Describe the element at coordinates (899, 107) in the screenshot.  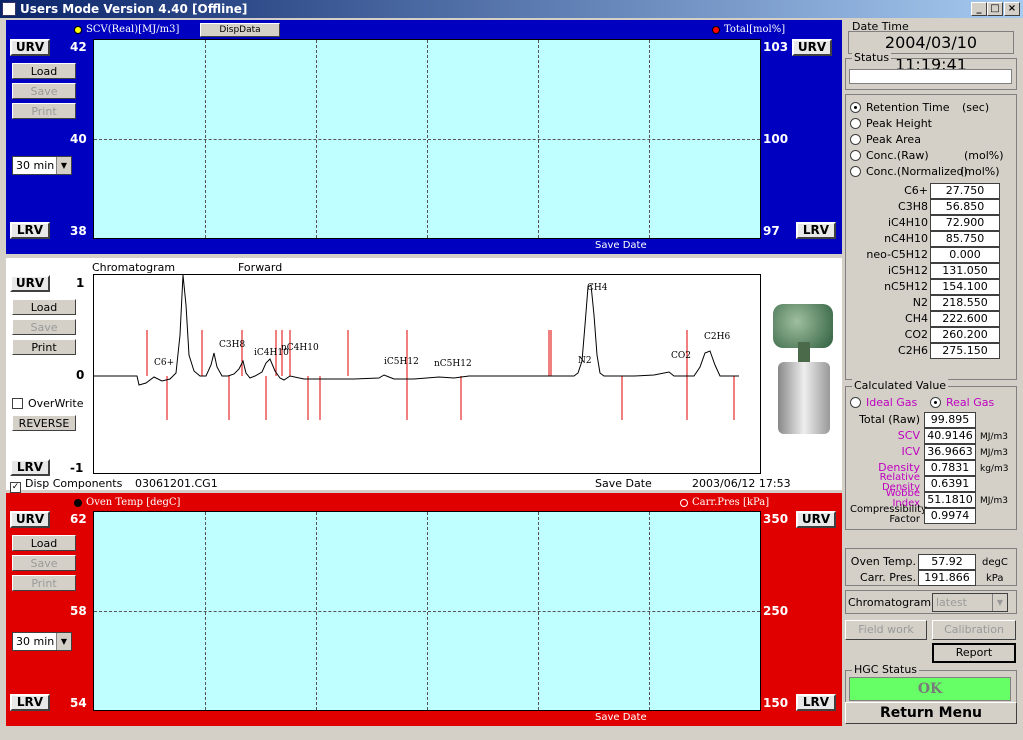
I see `radio-retention-time: Retention Time` at that location.